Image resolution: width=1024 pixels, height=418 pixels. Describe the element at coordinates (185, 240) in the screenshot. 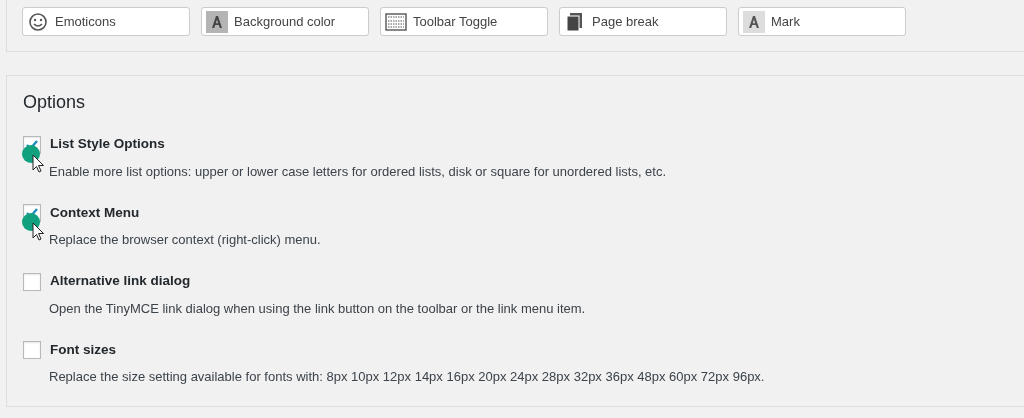

I see `option-description: Replace the browser context (right-click) menu.` at that location.